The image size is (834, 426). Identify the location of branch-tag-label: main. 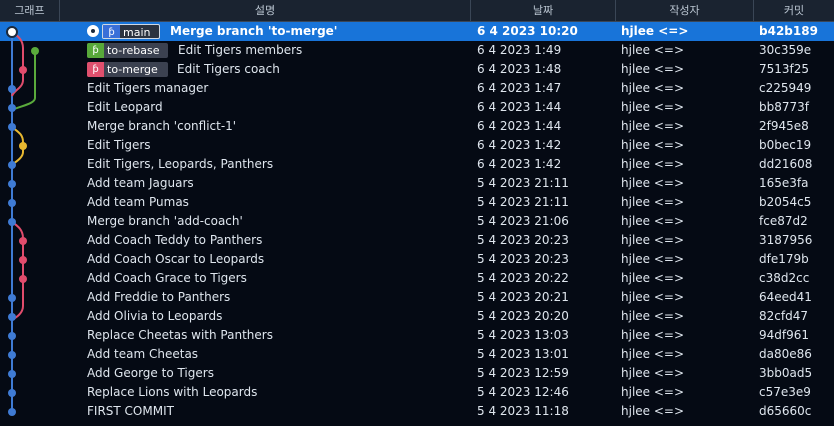
(137, 32).